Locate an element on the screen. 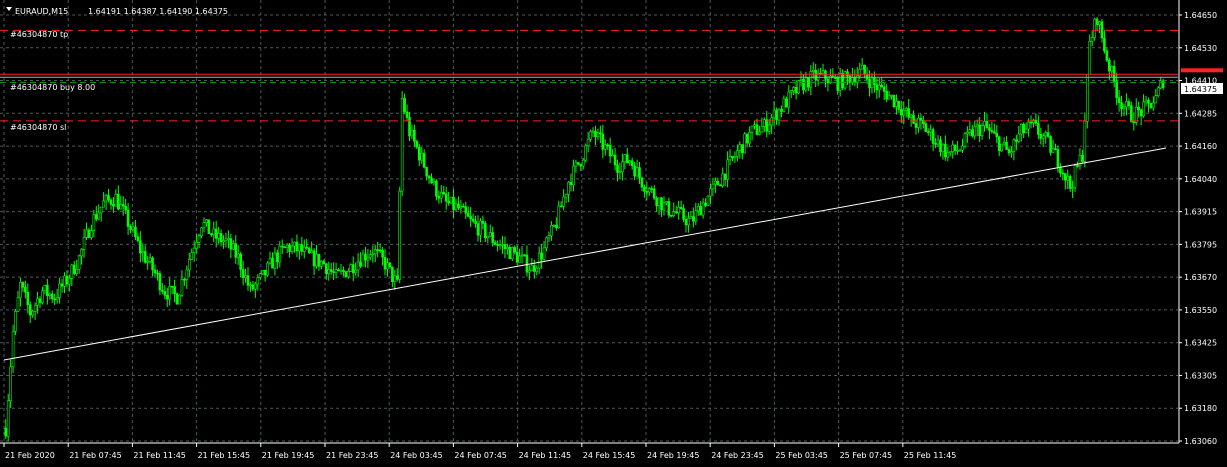 The image size is (1227, 467). price-tick-label: 1.63180 is located at coordinates (1200, 408).